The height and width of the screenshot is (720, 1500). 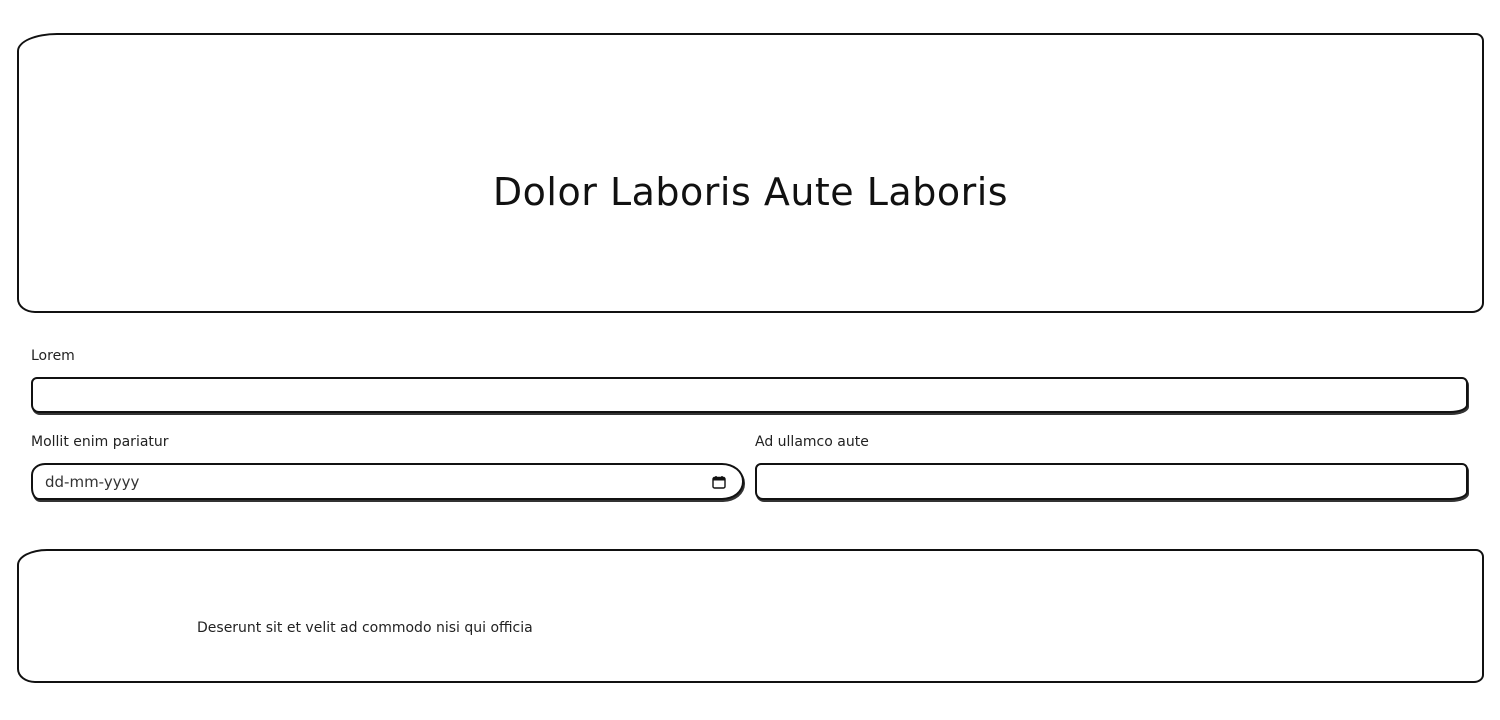 I want to click on calendar-icon, so click(x=719, y=482).